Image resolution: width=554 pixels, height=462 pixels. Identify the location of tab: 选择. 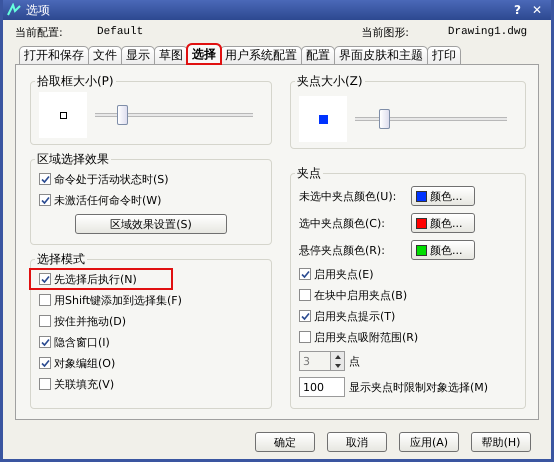
(204, 54).